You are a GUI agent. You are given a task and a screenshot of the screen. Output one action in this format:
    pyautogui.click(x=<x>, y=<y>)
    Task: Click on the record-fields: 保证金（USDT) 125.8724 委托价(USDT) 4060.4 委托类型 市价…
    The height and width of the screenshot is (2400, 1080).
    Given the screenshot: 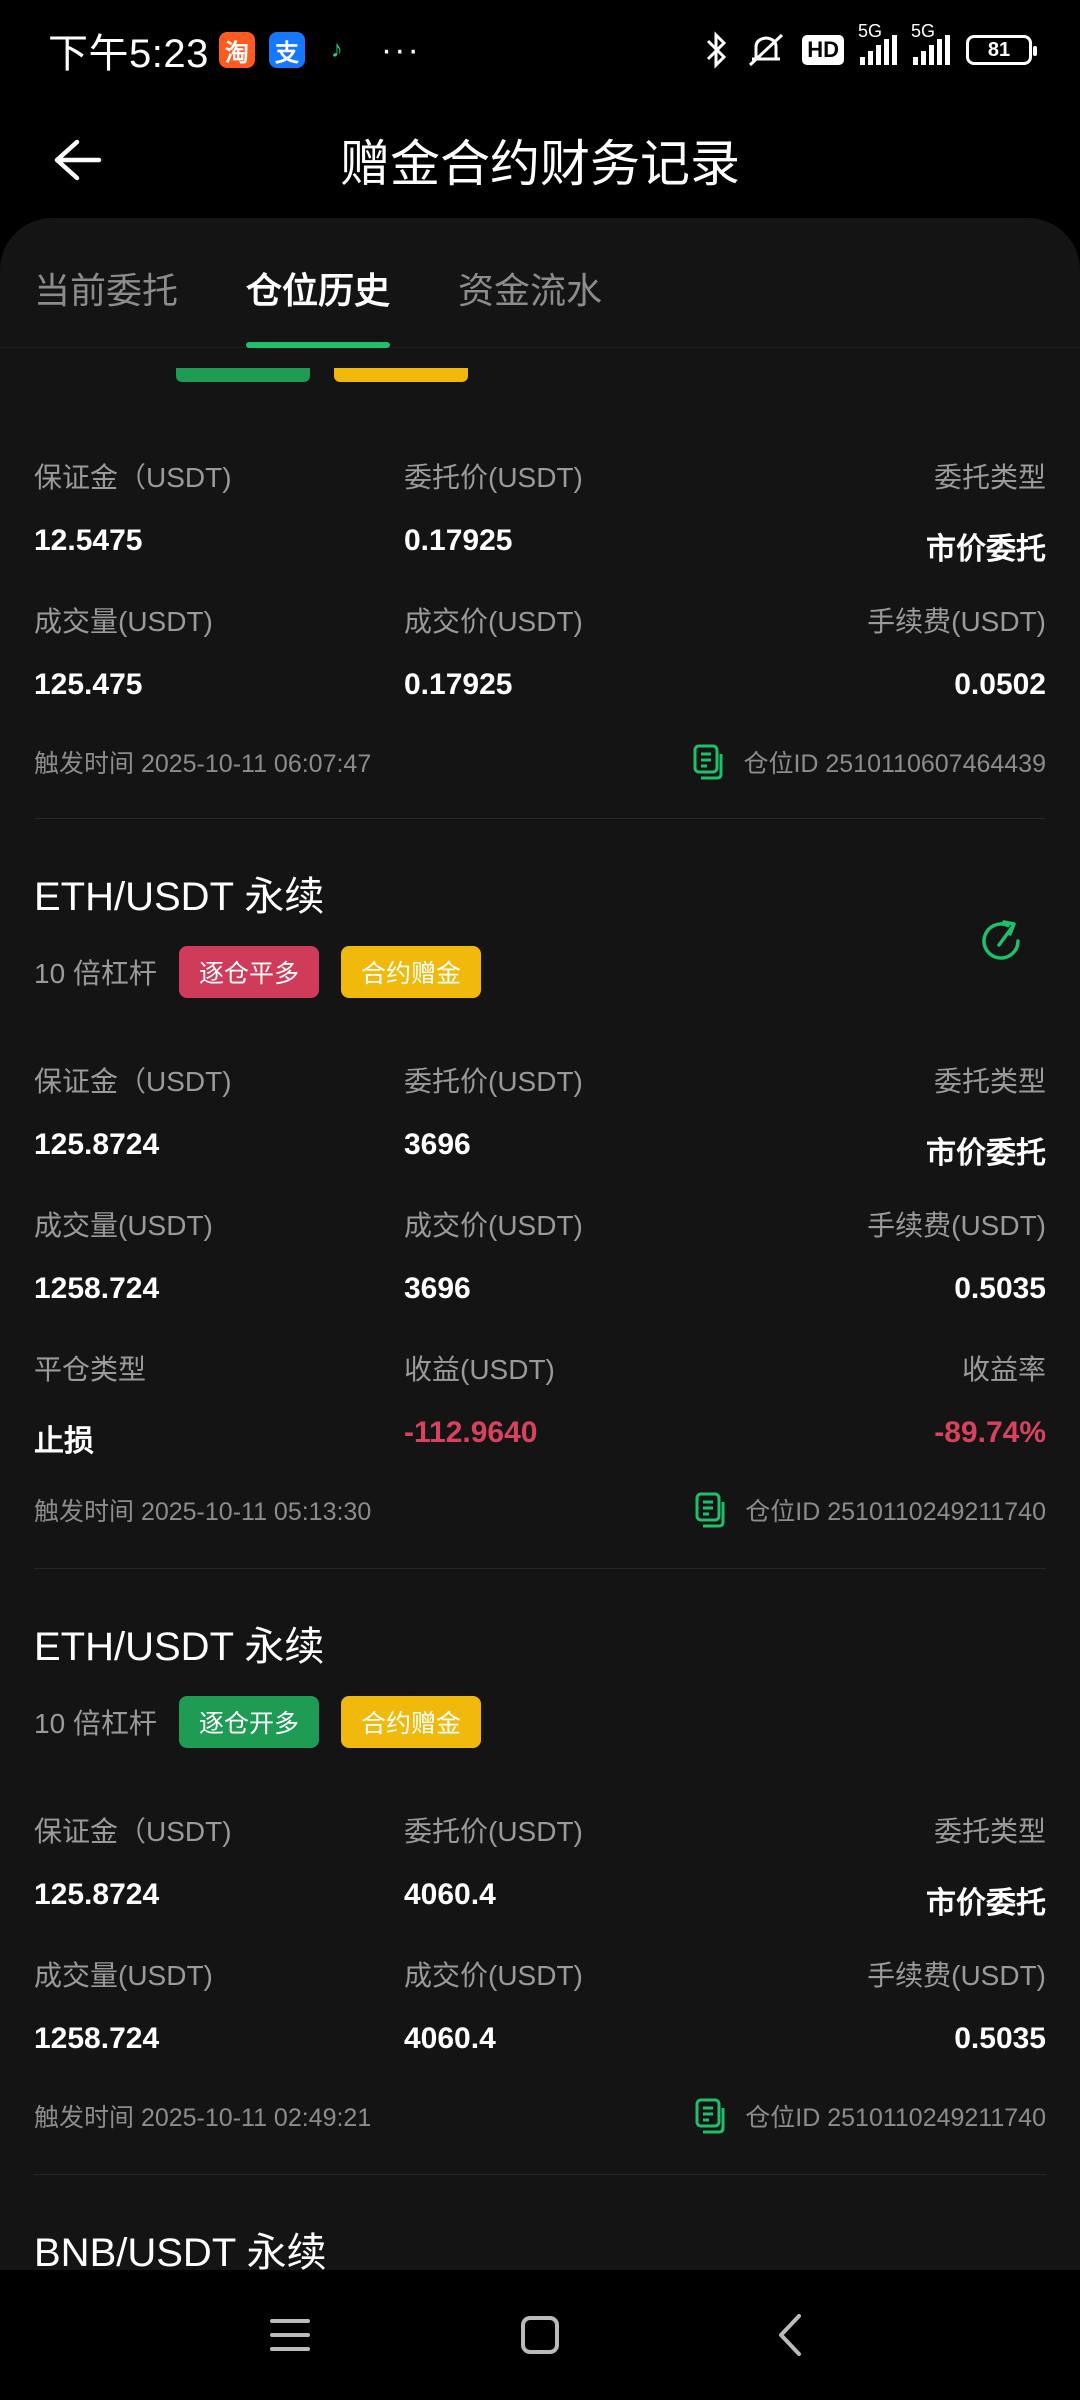 What is the action you would take?
    pyautogui.click(x=540, y=1954)
    